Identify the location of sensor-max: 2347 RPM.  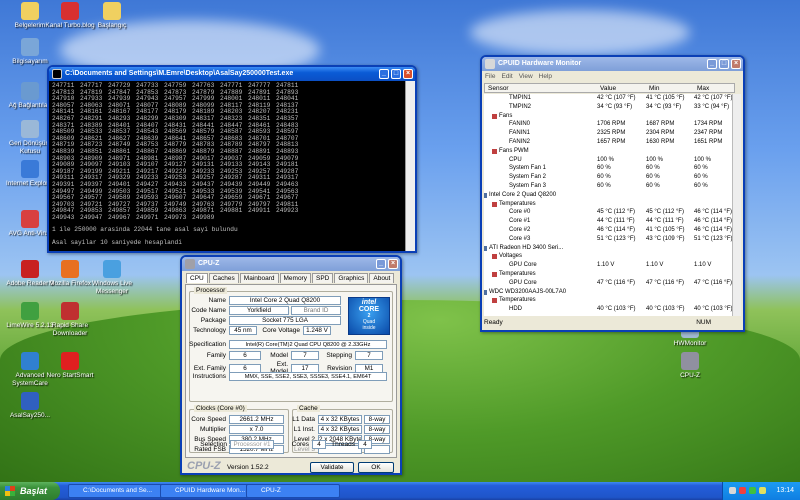
(708, 133).